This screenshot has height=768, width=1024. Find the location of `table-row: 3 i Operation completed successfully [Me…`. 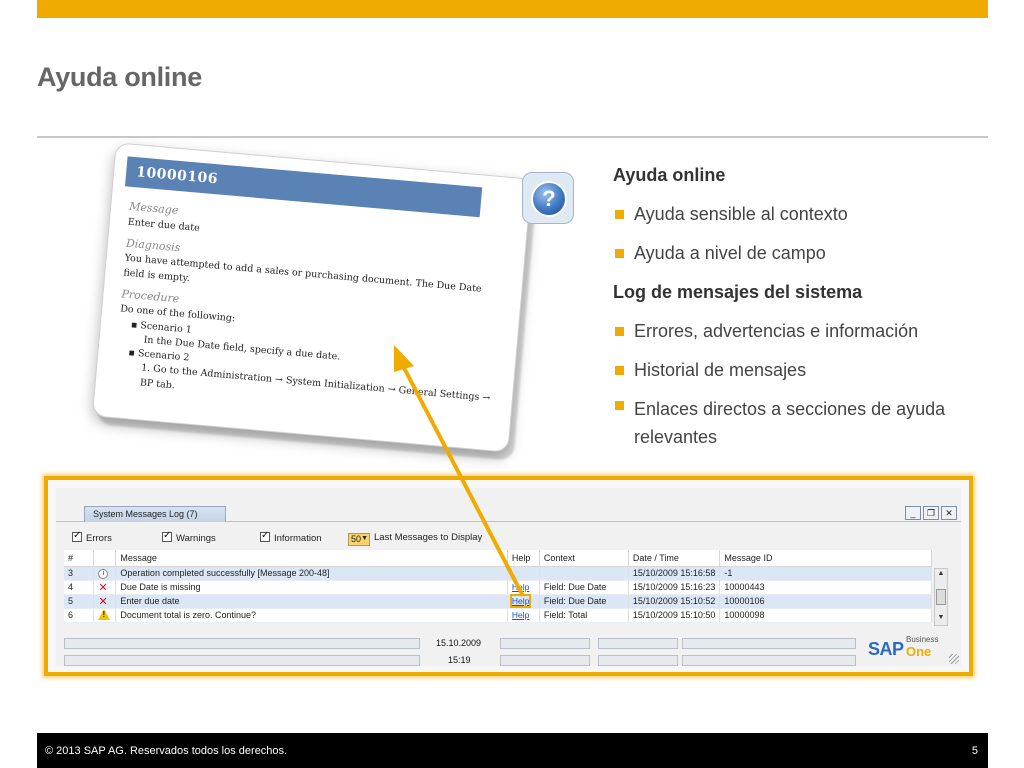

table-row: 3 i Operation completed successfully [Me… is located at coordinates (498, 573).